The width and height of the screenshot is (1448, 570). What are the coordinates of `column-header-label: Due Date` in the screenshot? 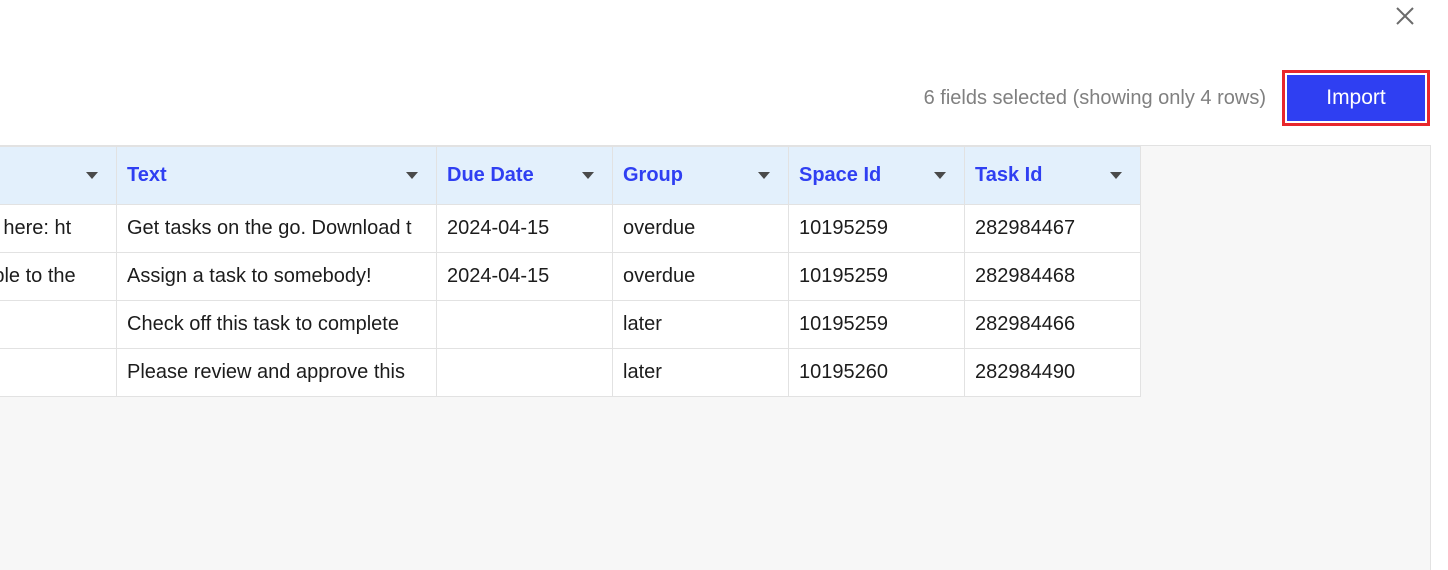 It's located at (490, 175).